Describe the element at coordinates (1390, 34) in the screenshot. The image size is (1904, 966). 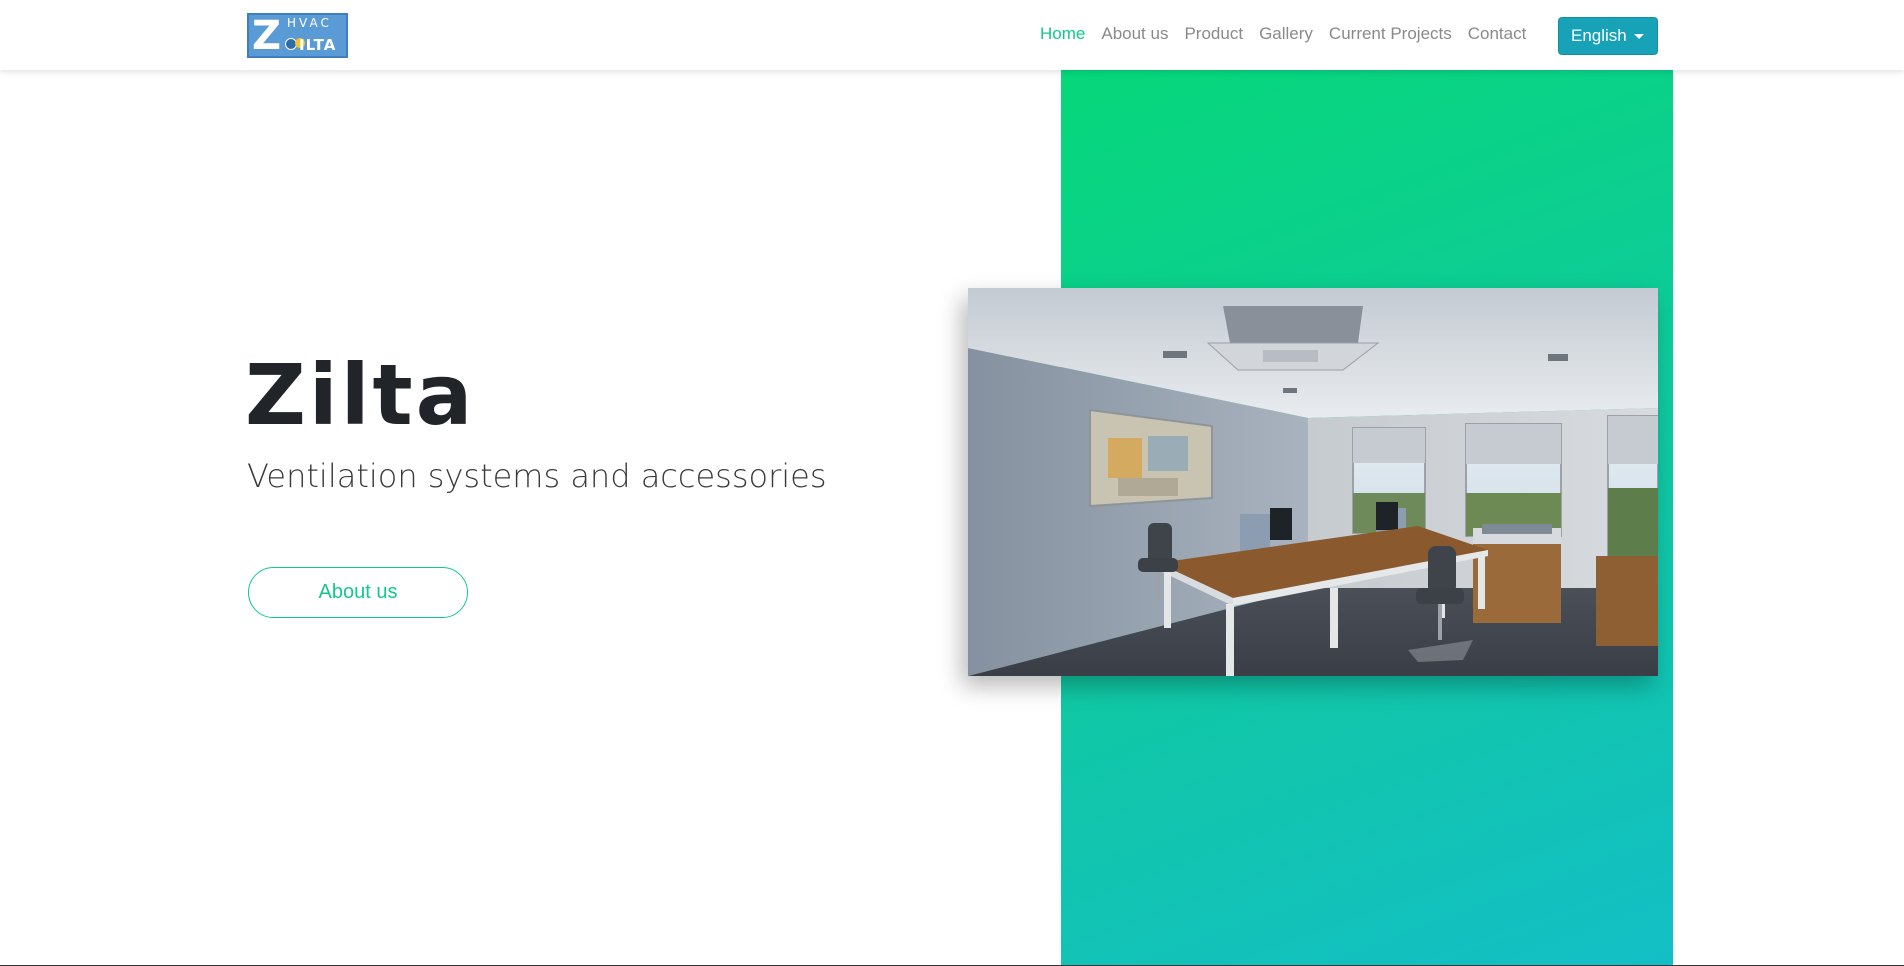
I see `nav-current-projects: Current Projects` at that location.